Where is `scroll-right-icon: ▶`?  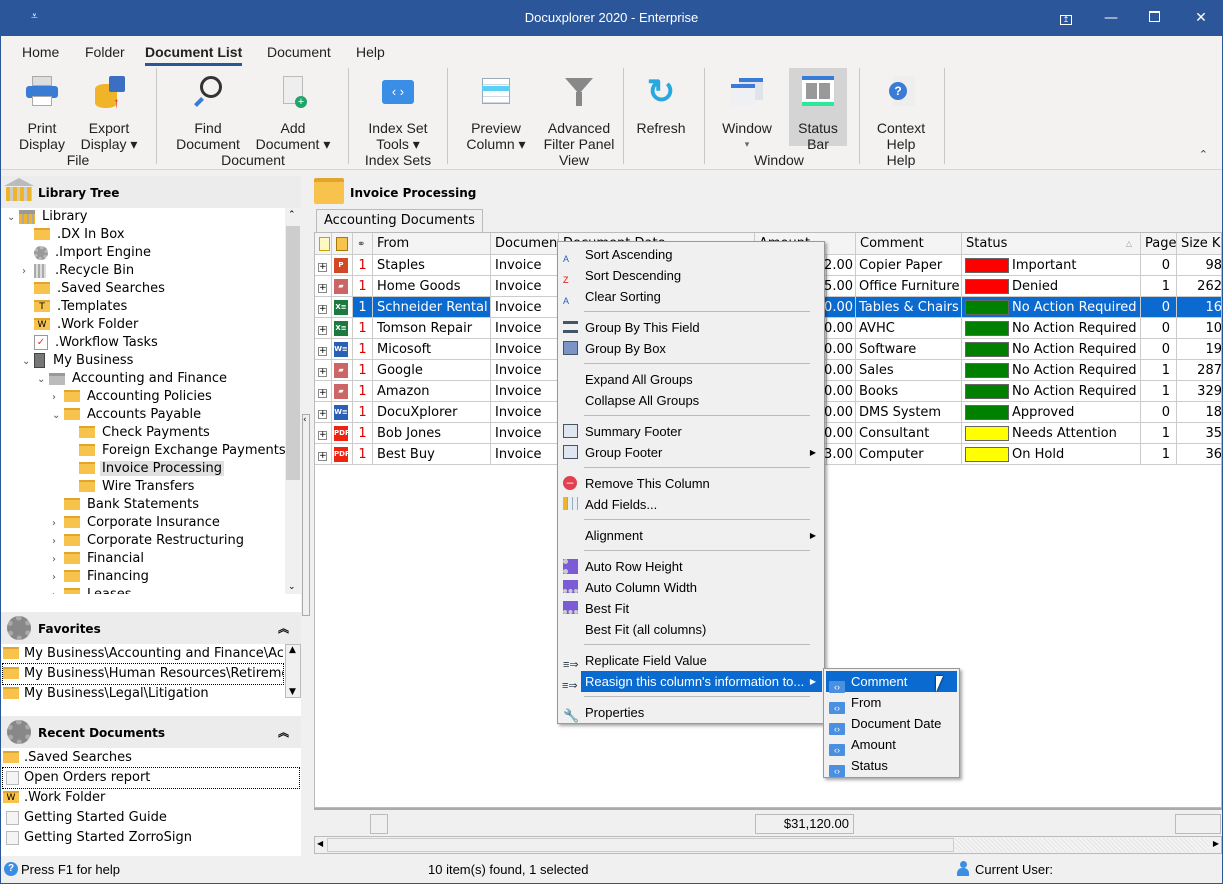
scroll-right-icon: ▶ is located at coordinates (1216, 843).